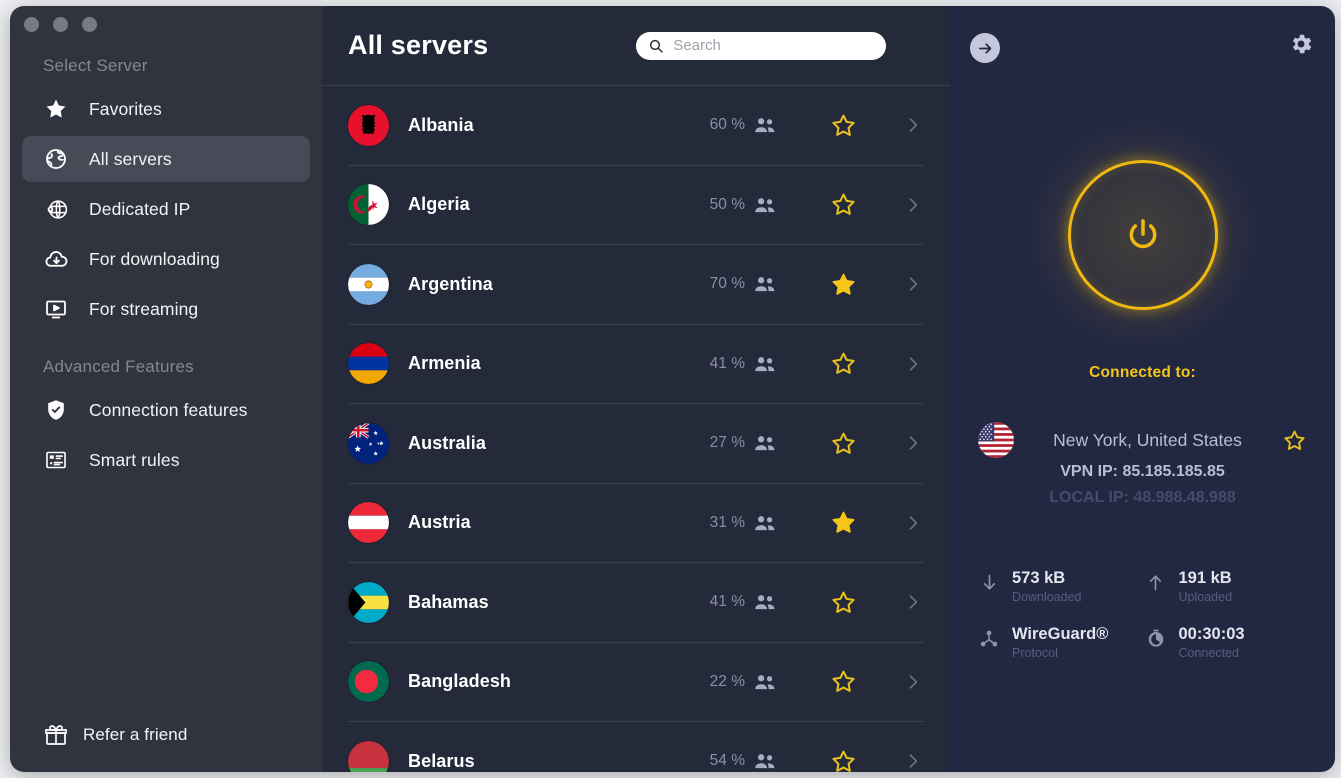 The image size is (1341, 778). I want to click on gear-icon, so click(1301, 44).